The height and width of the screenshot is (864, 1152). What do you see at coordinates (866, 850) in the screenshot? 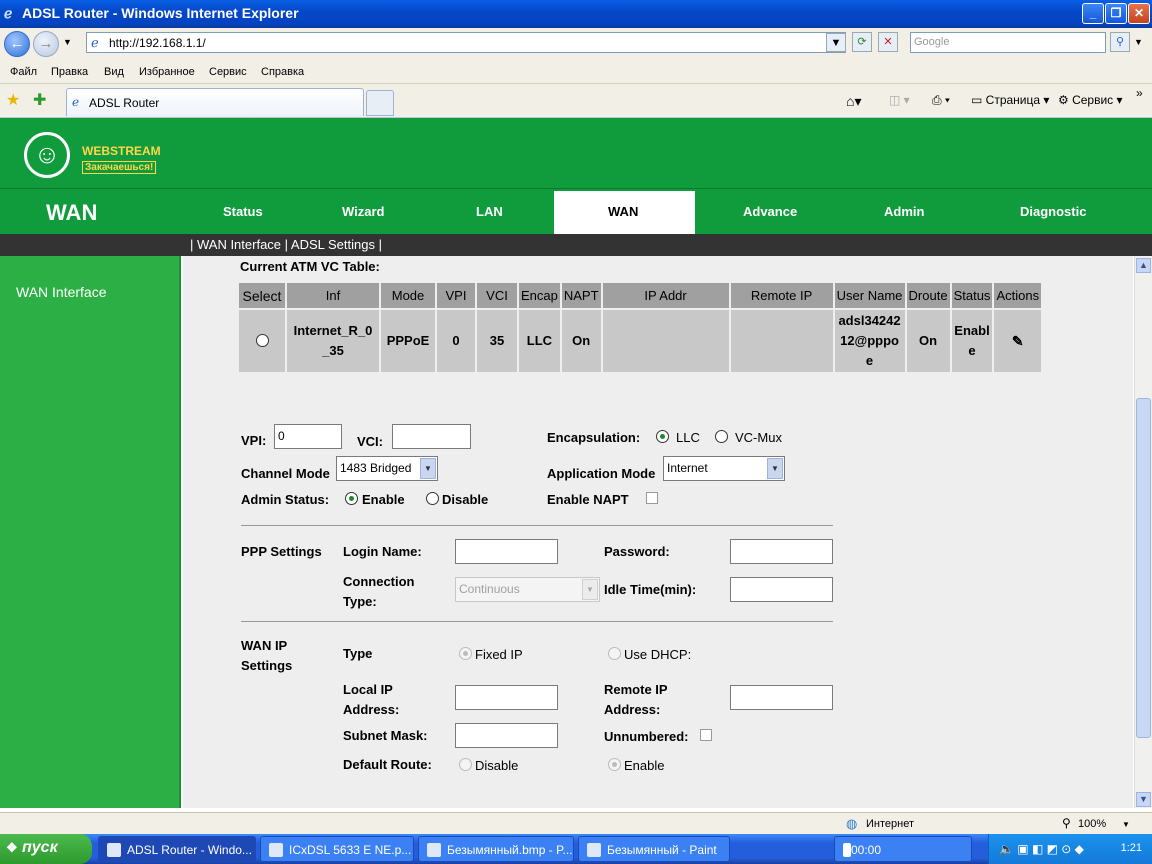
I see `task-label: 00:00` at bounding box center [866, 850].